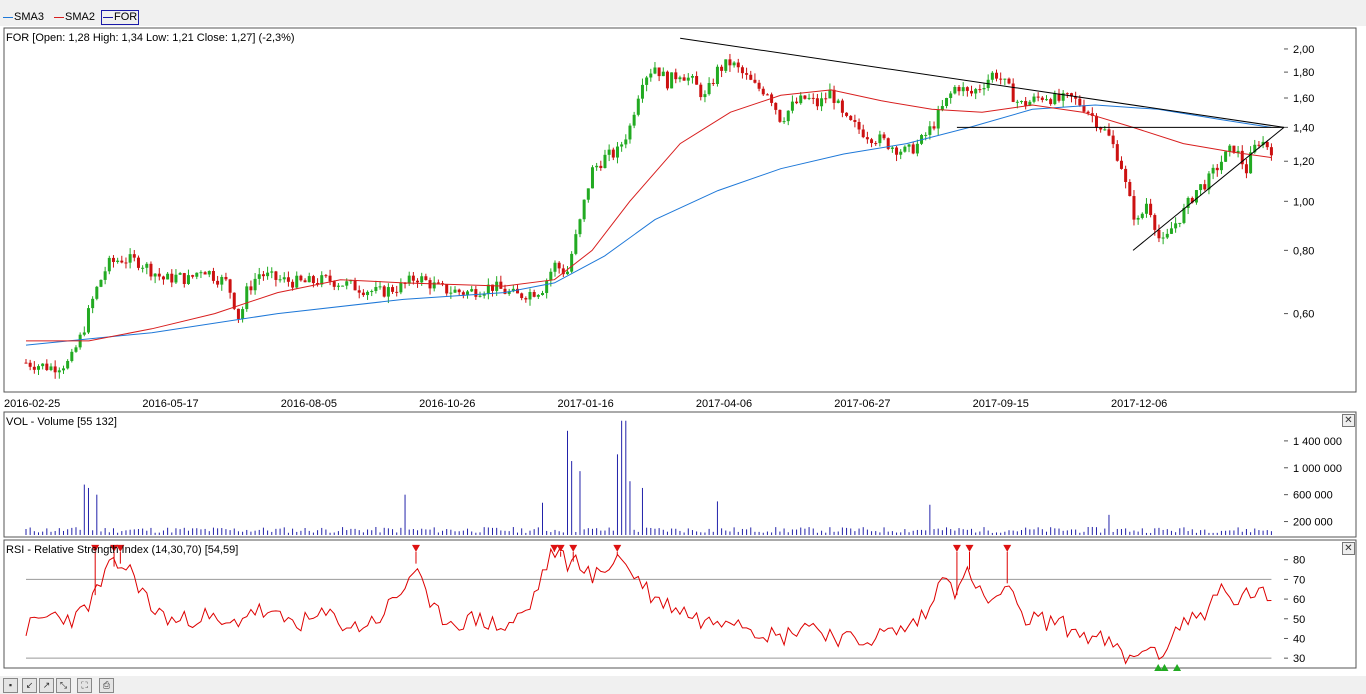  What do you see at coordinates (29, 685) in the screenshot?
I see `zoom-in-icon: ↙` at bounding box center [29, 685].